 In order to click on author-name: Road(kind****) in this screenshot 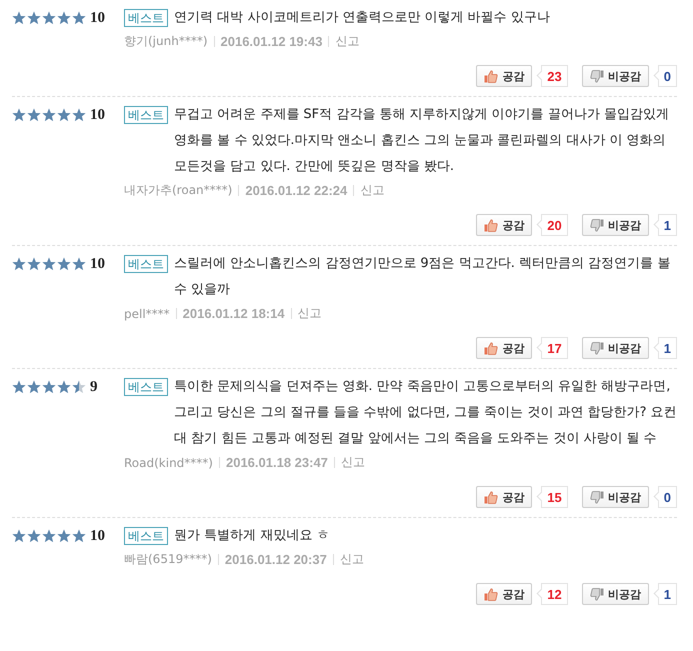, I will do `click(168, 463)`.